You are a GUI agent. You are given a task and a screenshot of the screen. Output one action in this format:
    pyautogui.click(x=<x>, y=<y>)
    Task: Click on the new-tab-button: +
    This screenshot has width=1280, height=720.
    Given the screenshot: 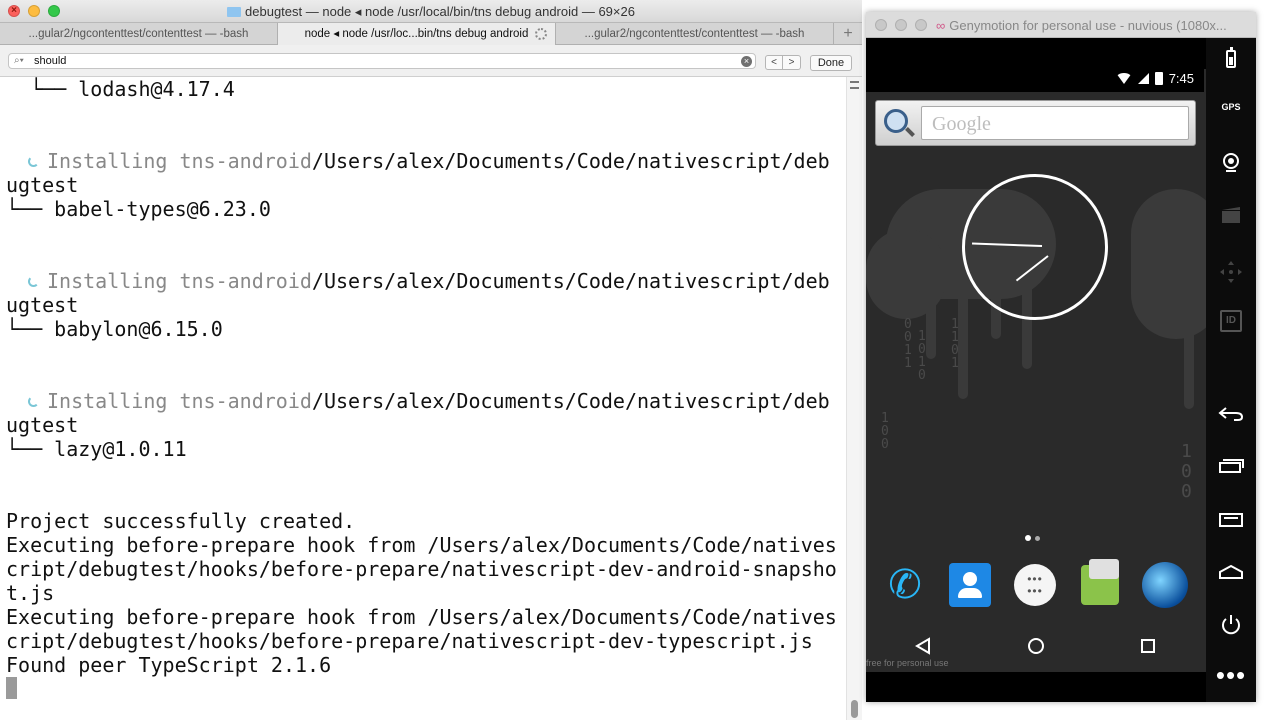 What is the action you would take?
    pyautogui.click(x=848, y=34)
    